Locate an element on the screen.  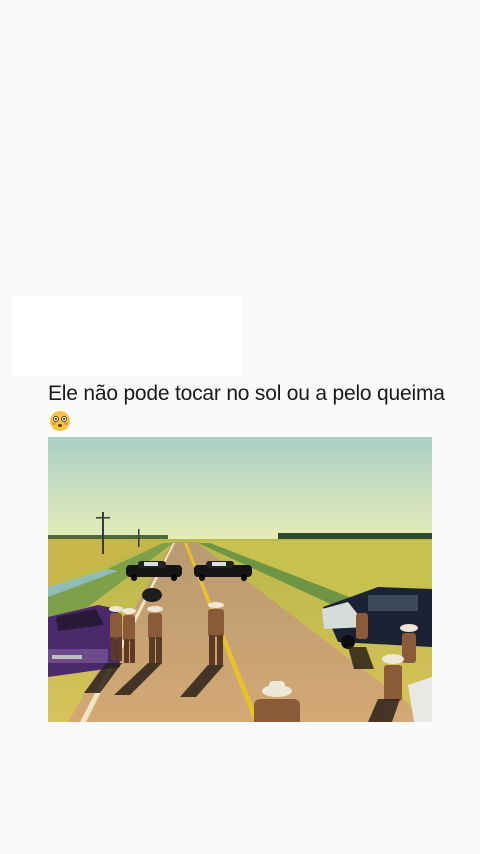
flushed-face-icon is located at coordinates (60, 421).